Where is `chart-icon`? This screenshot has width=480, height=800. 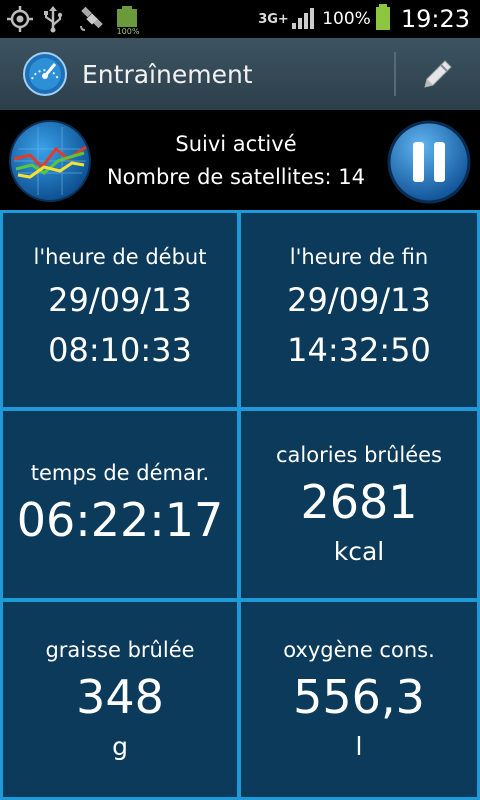 chart-icon is located at coordinates (50, 161).